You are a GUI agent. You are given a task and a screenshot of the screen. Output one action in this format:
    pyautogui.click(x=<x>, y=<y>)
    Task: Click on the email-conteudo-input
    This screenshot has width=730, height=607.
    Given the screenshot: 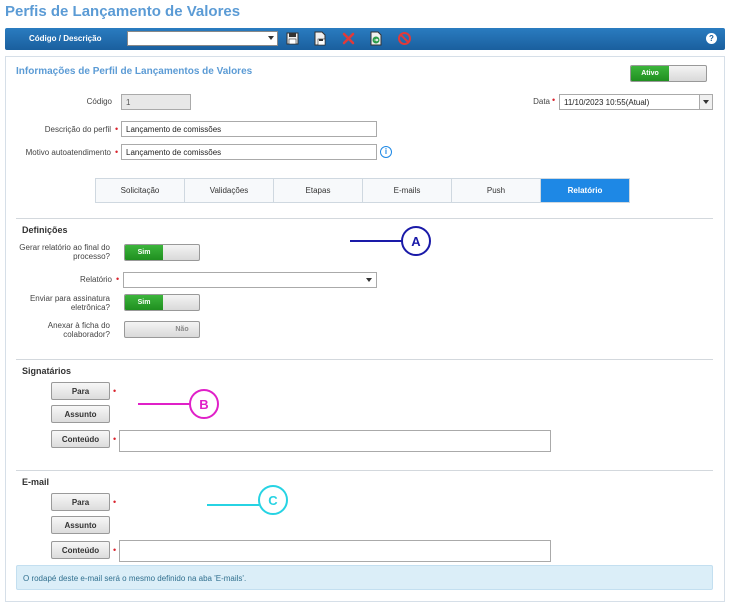 What is the action you would take?
    pyautogui.click(x=335, y=551)
    